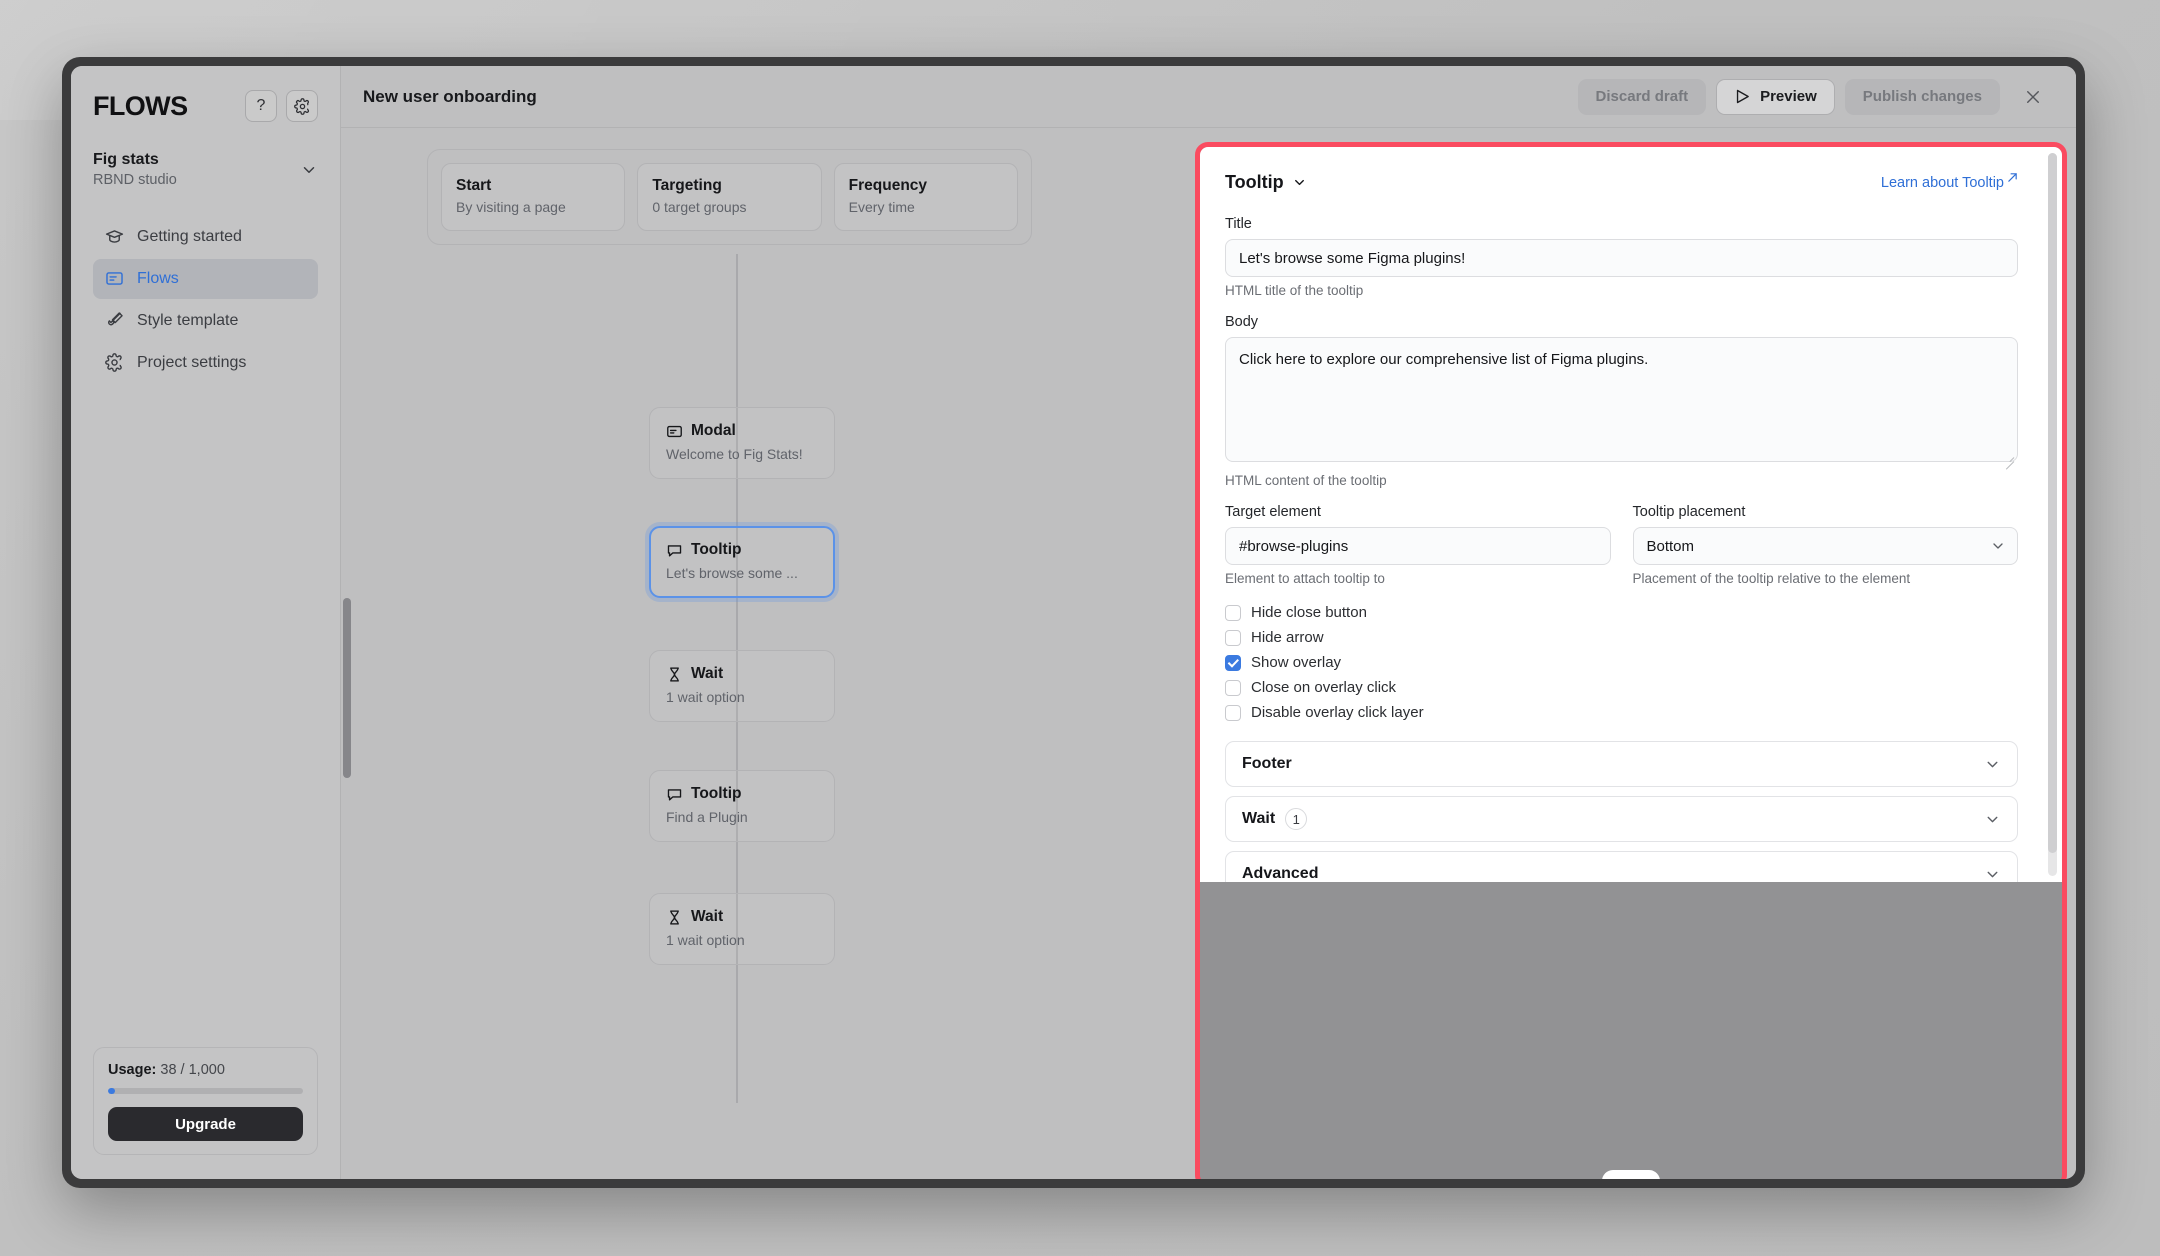  What do you see at coordinates (881, 207) in the screenshot?
I see `frequency-card-subtitle: Every time` at bounding box center [881, 207].